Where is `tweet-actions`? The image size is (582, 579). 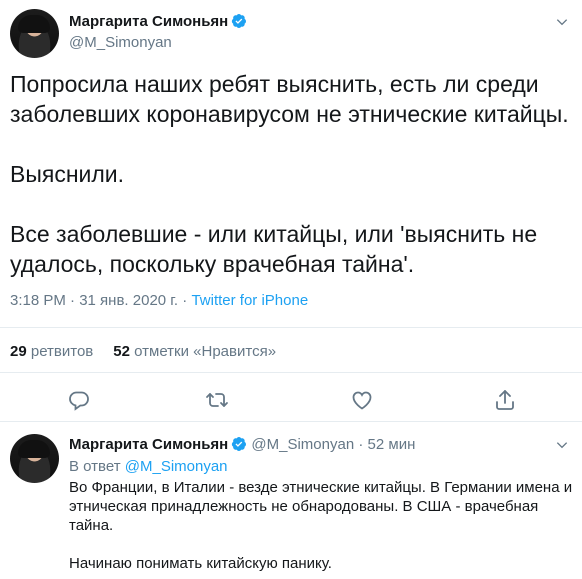 tweet-actions is located at coordinates (291, 401).